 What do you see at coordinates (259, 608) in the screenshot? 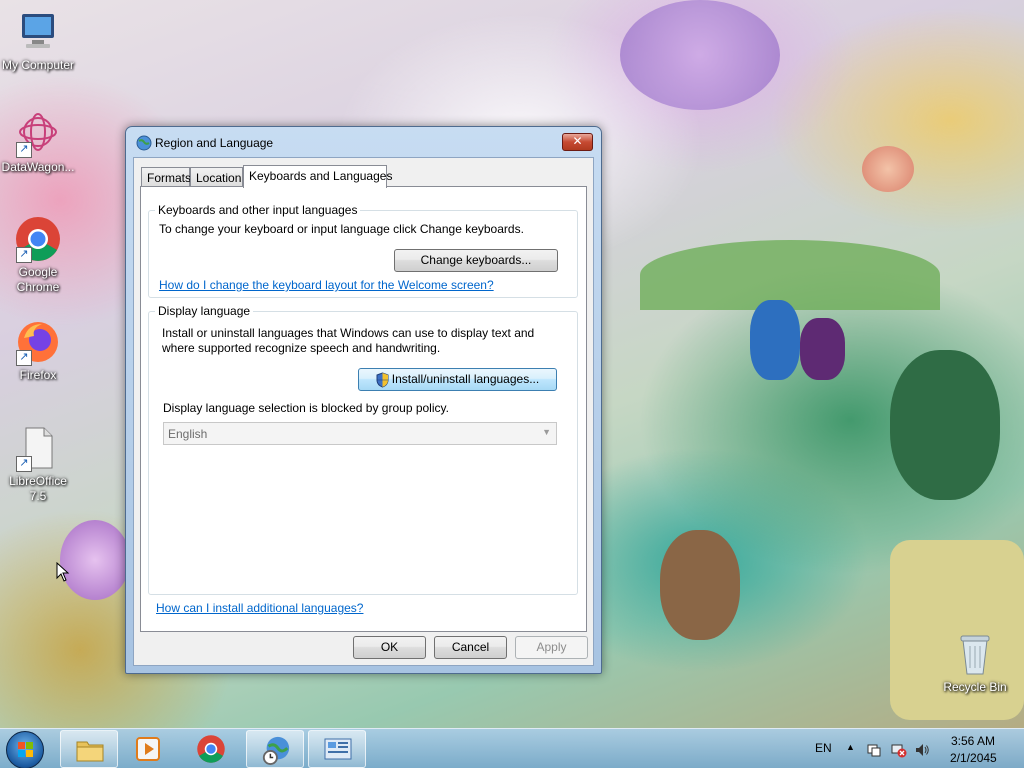
I see `additional-languages-link: How can I install additional languages?` at bounding box center [259, 608].